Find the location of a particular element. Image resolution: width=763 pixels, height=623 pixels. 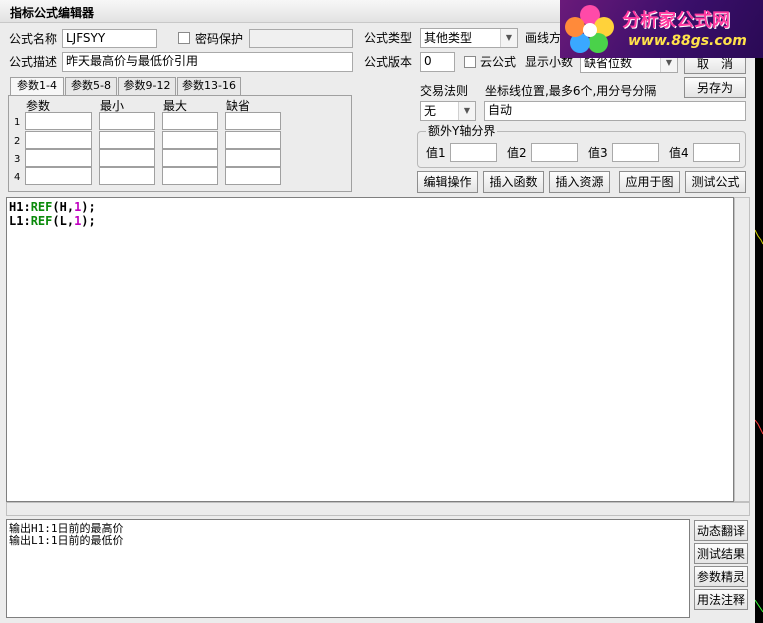

value-3-input is located at coordinates (635, 152).